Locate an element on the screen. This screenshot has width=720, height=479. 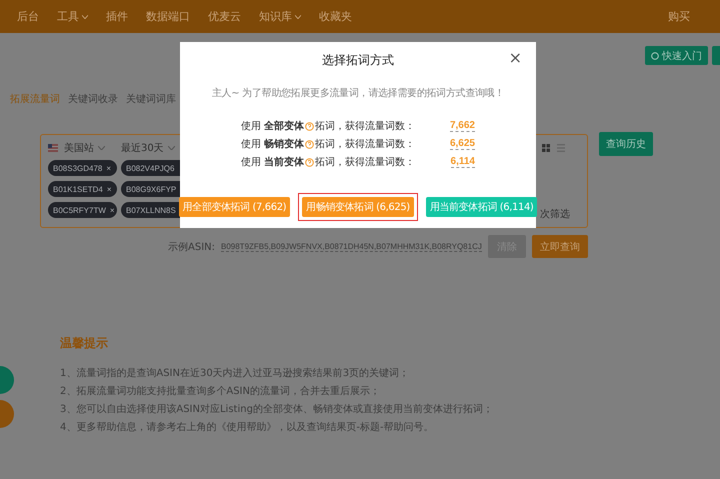
example-asins: B098T9ZFB5,B09JW5FNVX,B0871DH45N,B07MHHM31K,B08RYQ81CJ is located at coordinates (351, 247).